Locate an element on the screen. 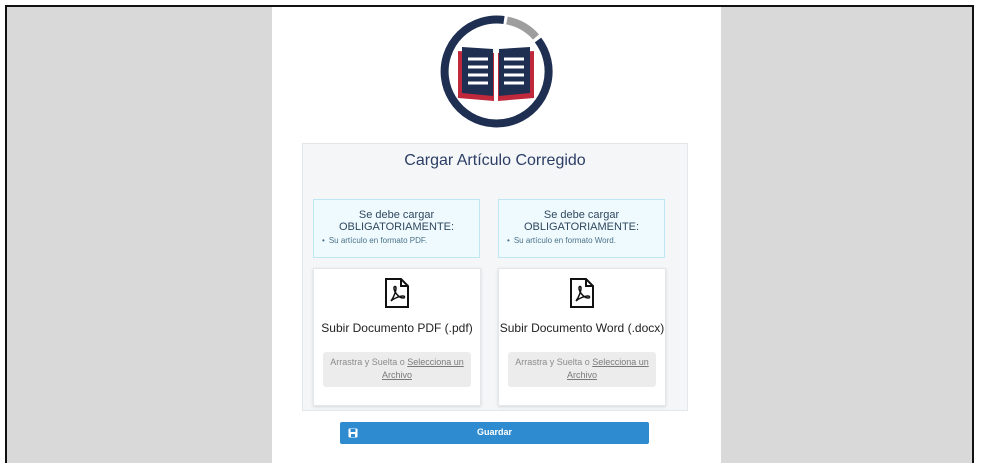 This screenshot has width=981, height=463. book-logo-icon is located at coordinates (496, 71).